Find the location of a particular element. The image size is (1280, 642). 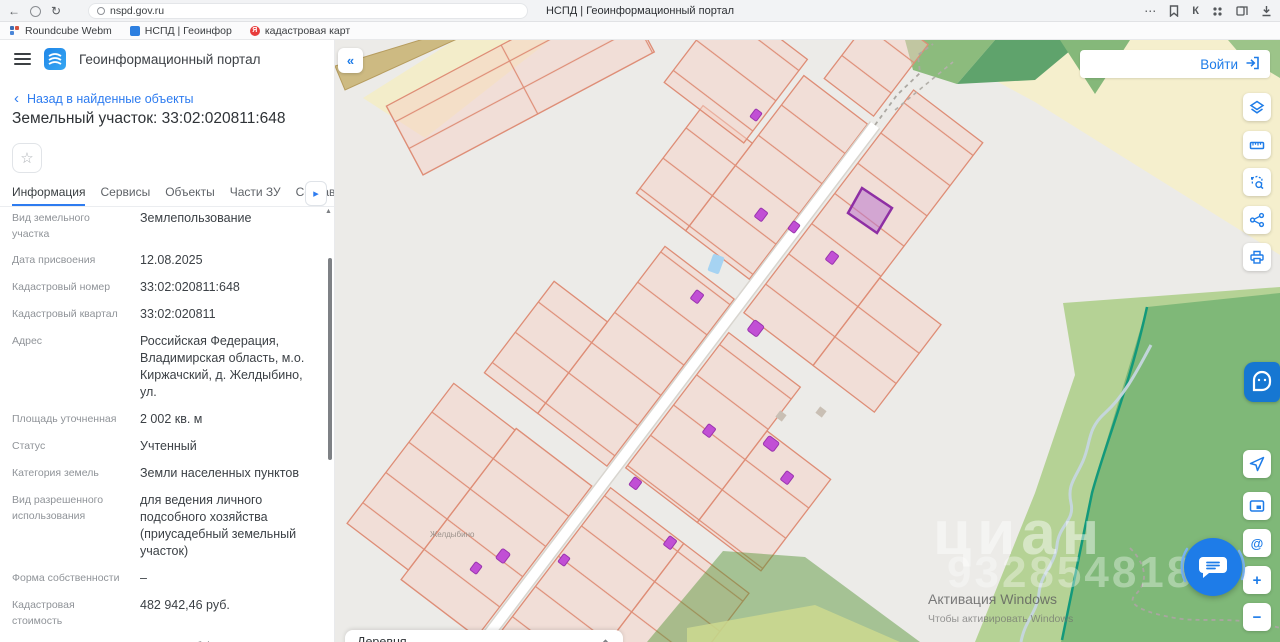

login-icon is located at coordinates (1252, 64).